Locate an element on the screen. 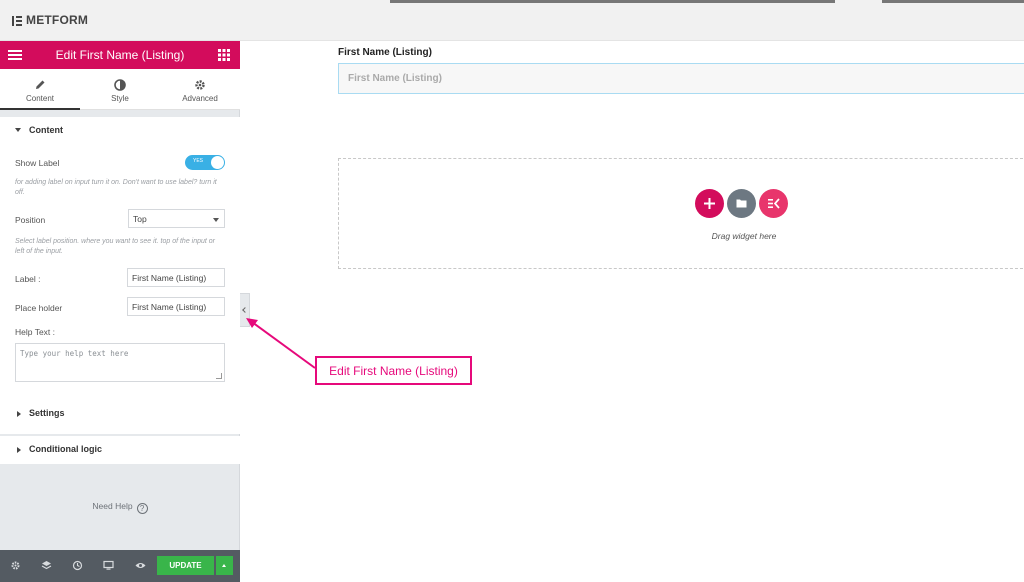 The width and height of the screenshot is (1024, 582). tab-label: Content is located at coordinates (40, 98).